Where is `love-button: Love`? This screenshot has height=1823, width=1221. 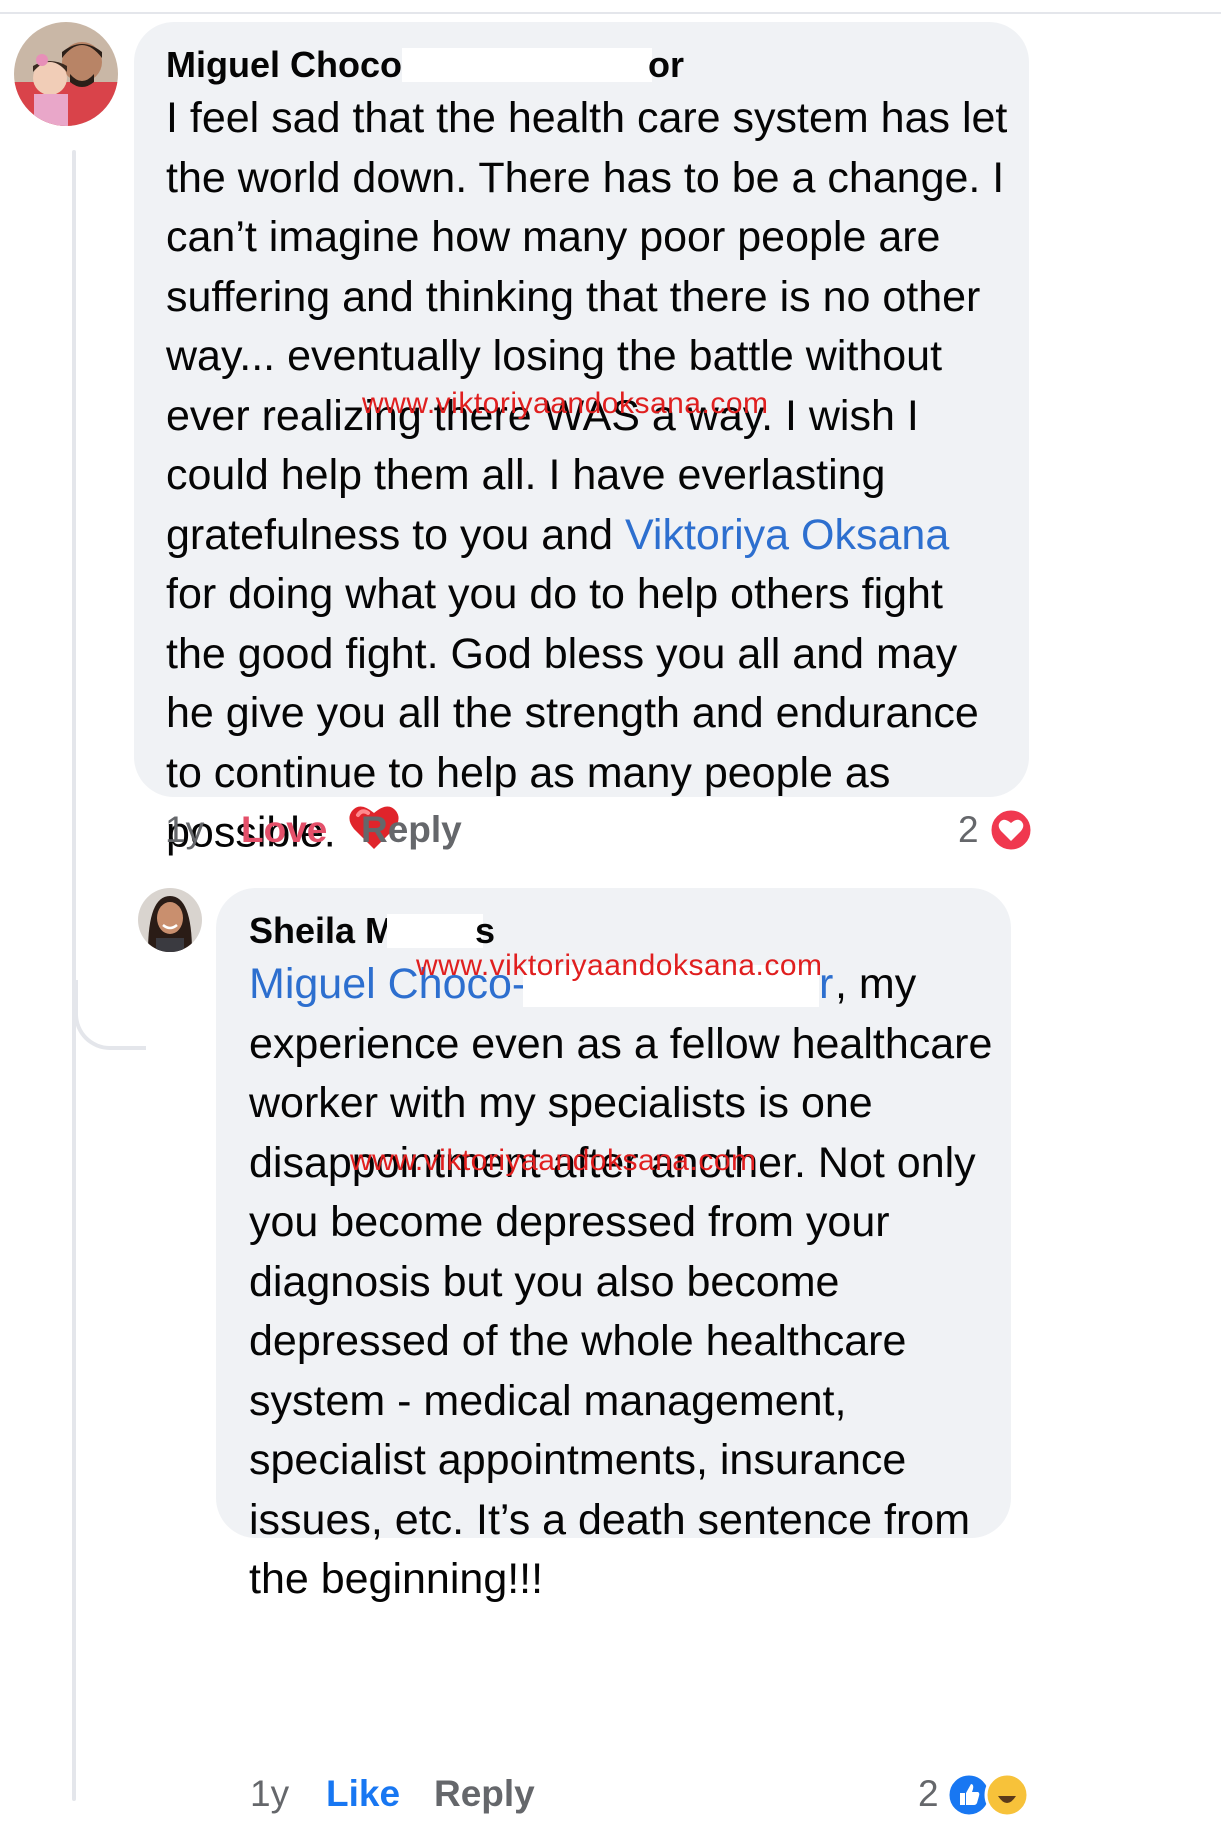 love-button: Love is located at coordinates (284, 830).